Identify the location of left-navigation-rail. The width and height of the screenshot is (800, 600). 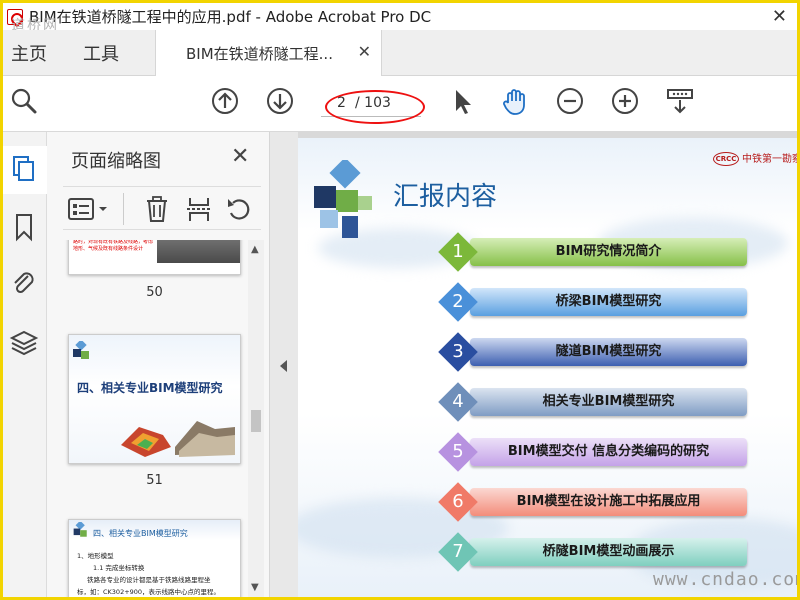
(25, 364).